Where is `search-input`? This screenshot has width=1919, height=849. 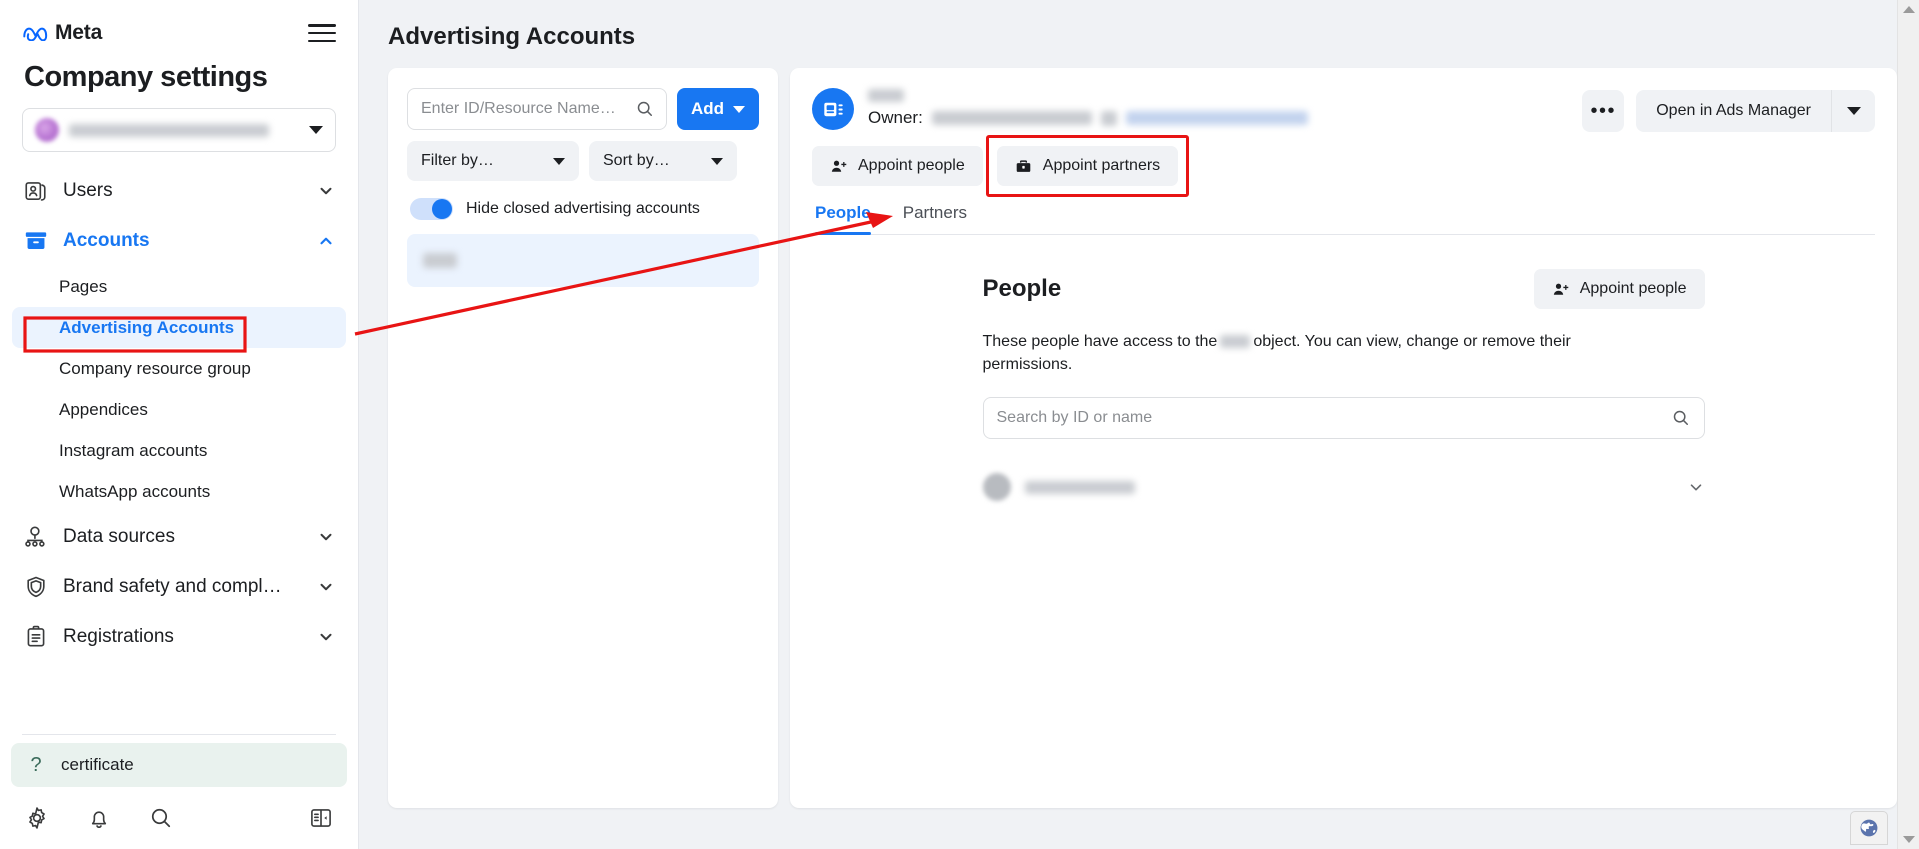 search-input is located at coordinates (528, 109).